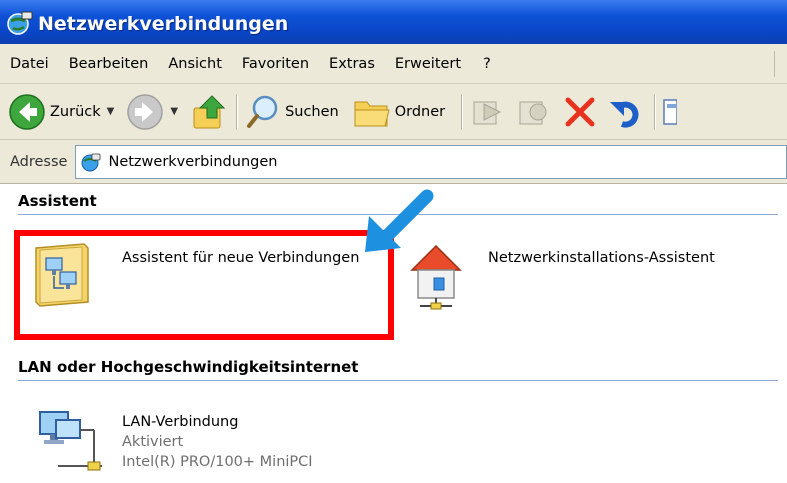  I want to click on copy-to-icon, so click(533, 112).